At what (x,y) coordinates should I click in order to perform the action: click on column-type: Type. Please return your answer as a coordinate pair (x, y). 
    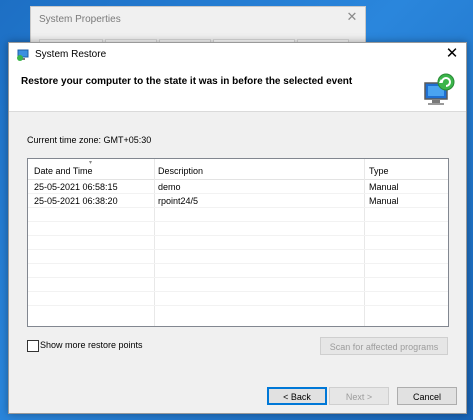
    Looking at the image, I should click on (379, 171).